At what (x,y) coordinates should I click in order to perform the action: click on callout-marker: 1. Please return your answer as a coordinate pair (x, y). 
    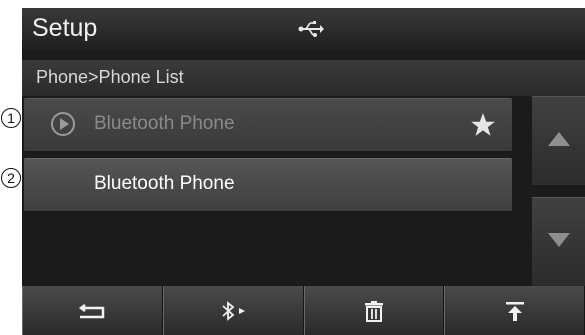
    Looking at the image, I should click on (11, 118).